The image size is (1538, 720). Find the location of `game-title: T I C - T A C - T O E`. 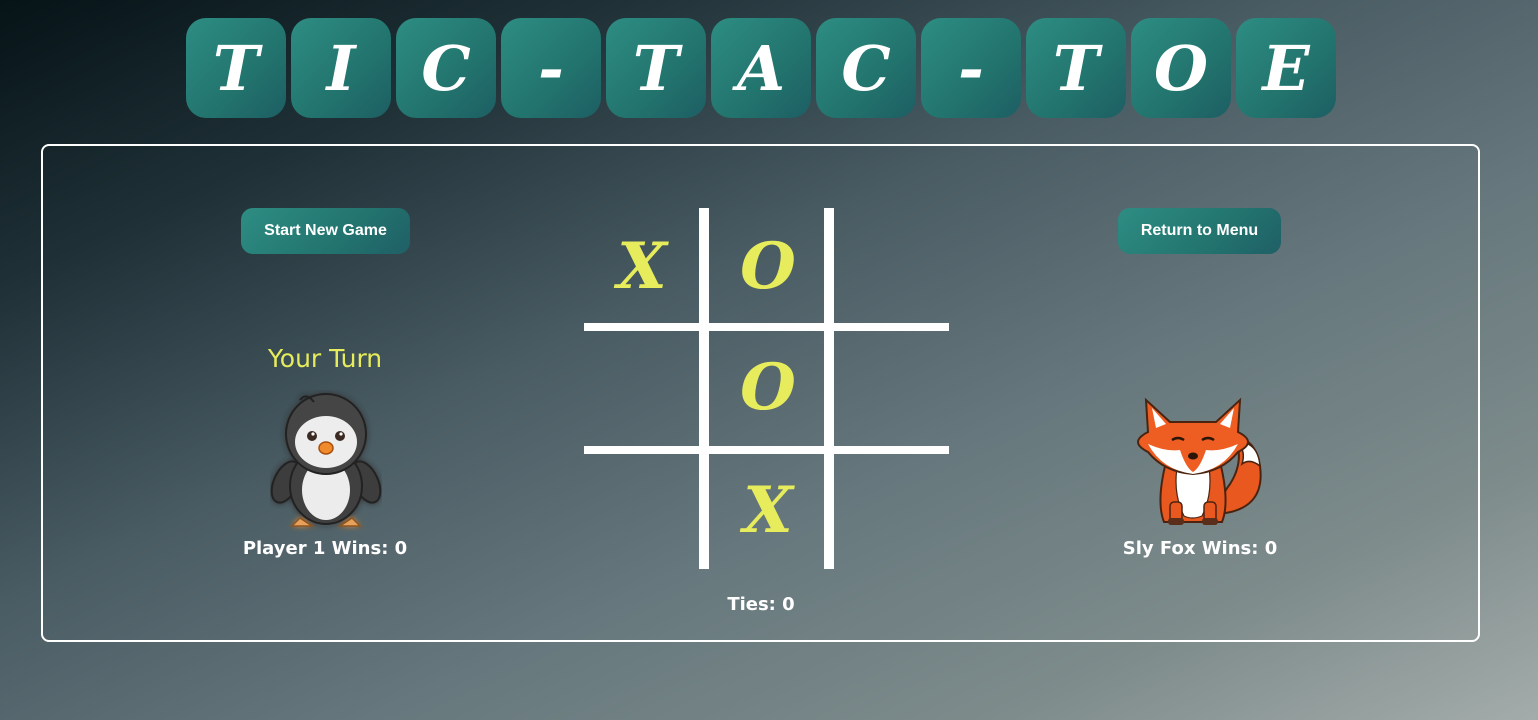

game-title: T I C - T A C - T O E is located at coordinates (761, 68).